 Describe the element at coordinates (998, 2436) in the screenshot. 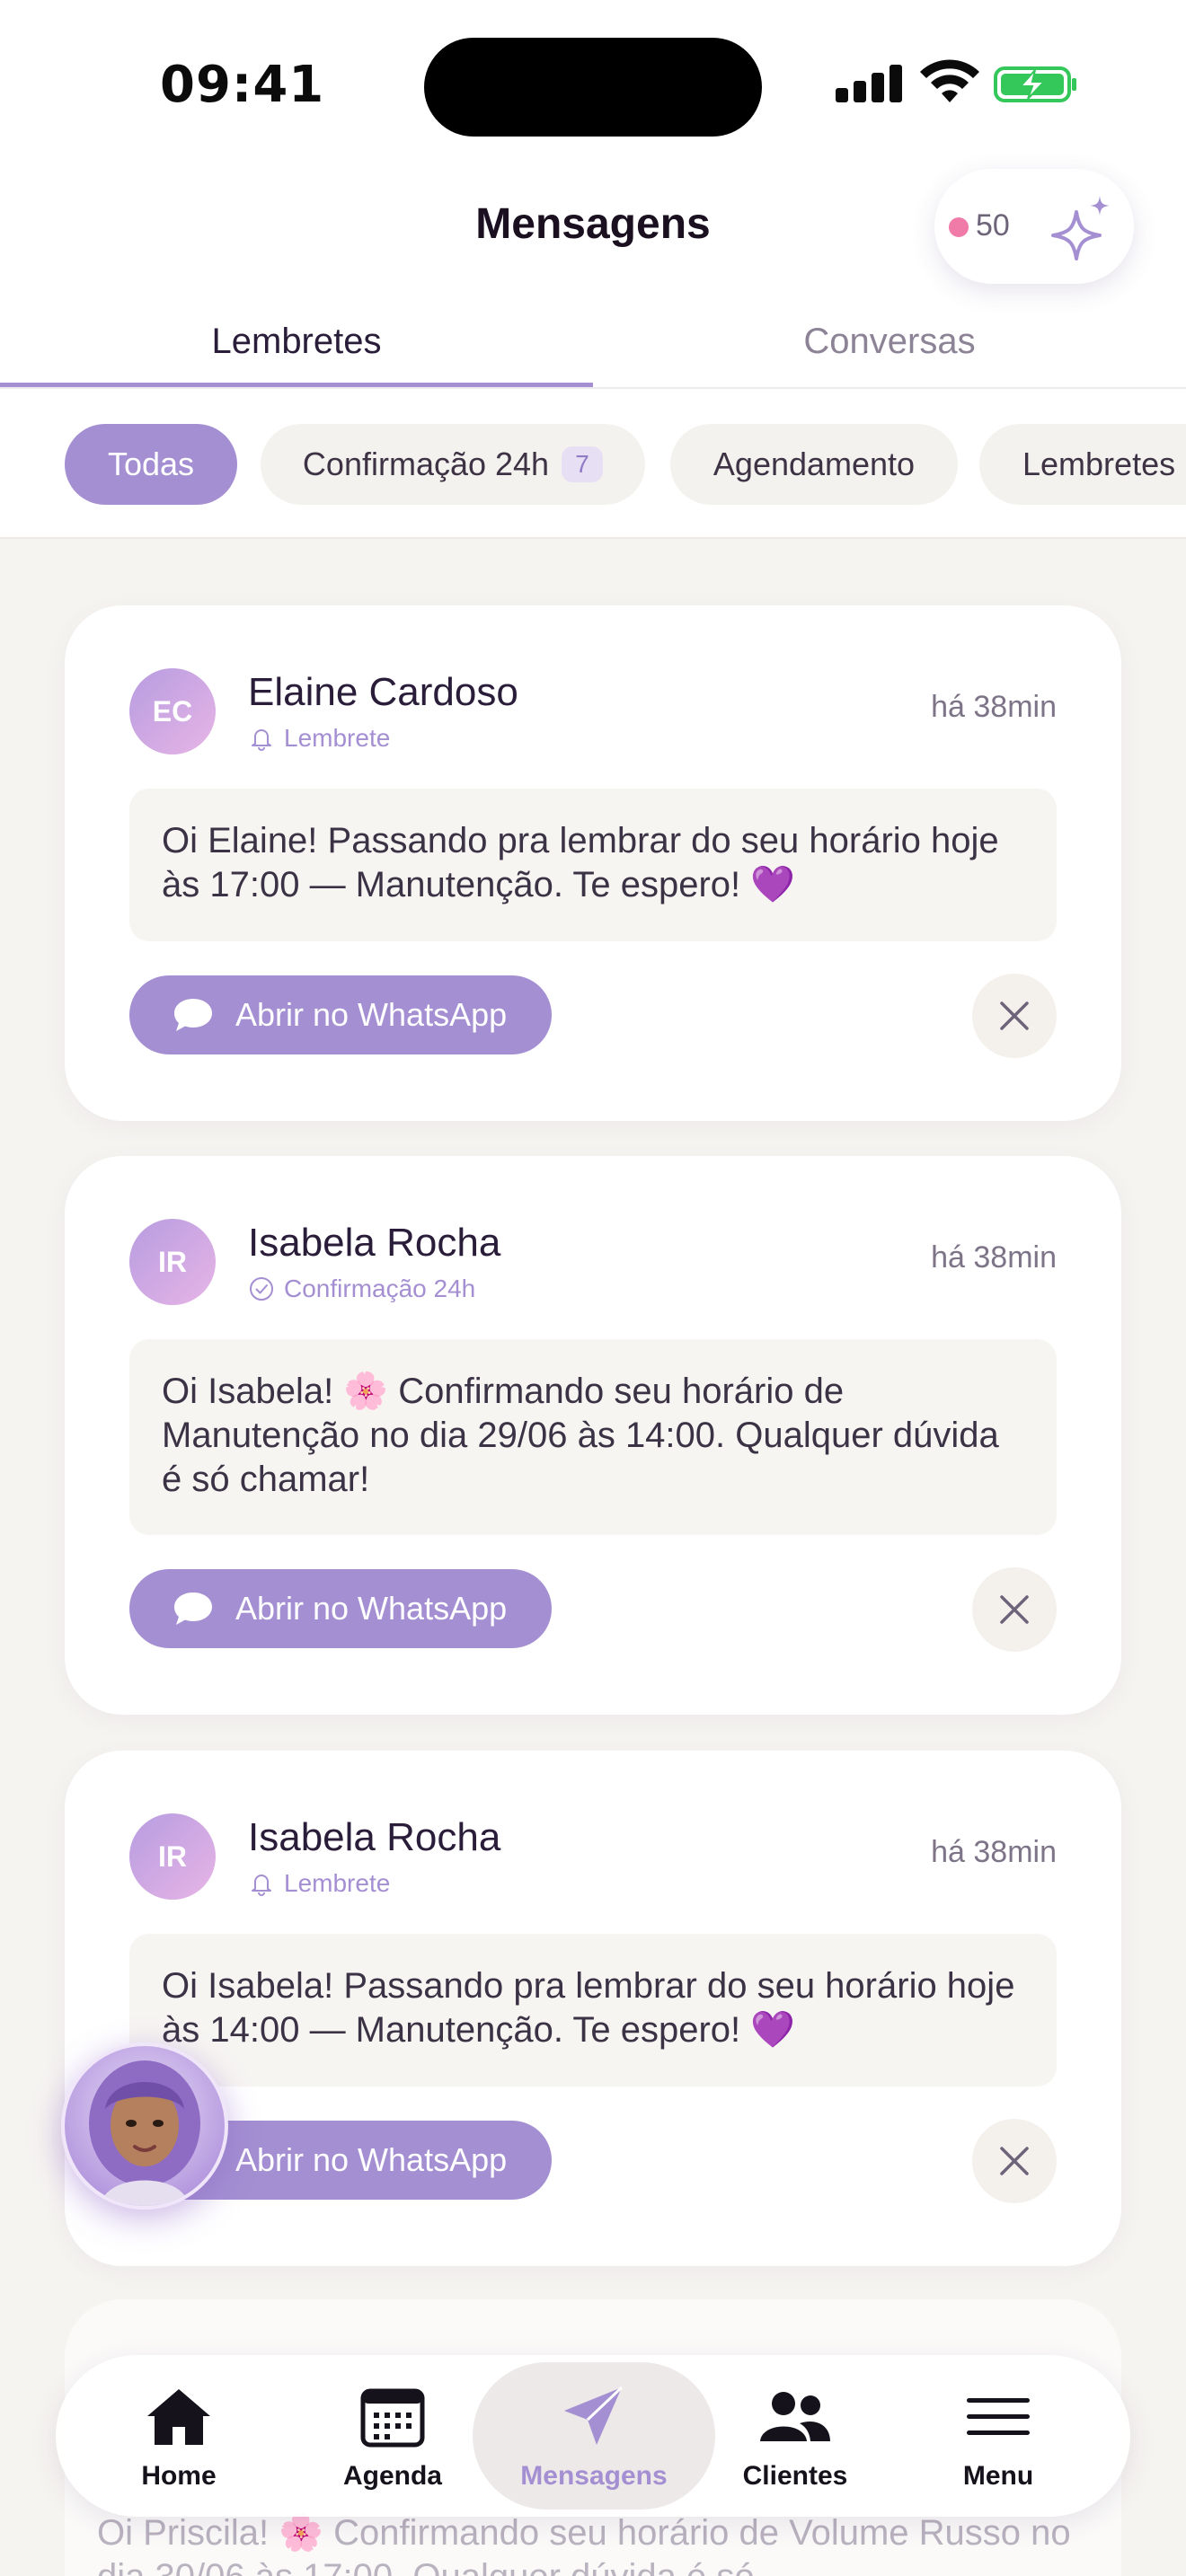

I see `nav-item-menu: Menu` at that location.